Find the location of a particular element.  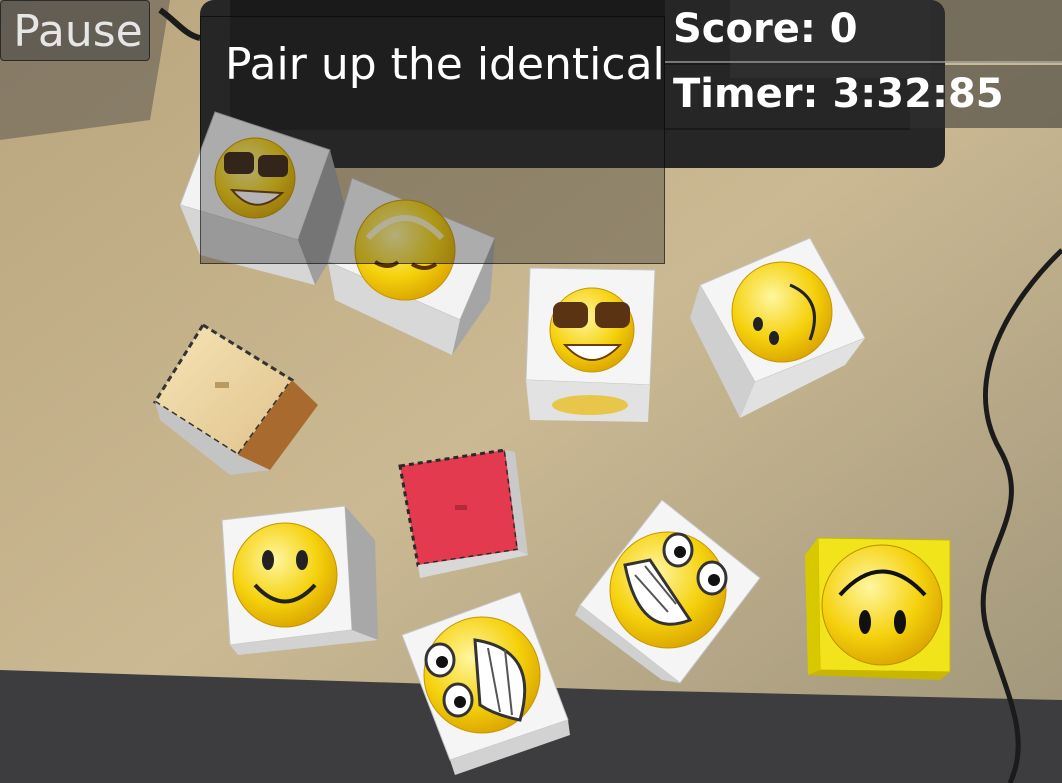

plain-red-marker-icon is located at coordinates (461, 507).